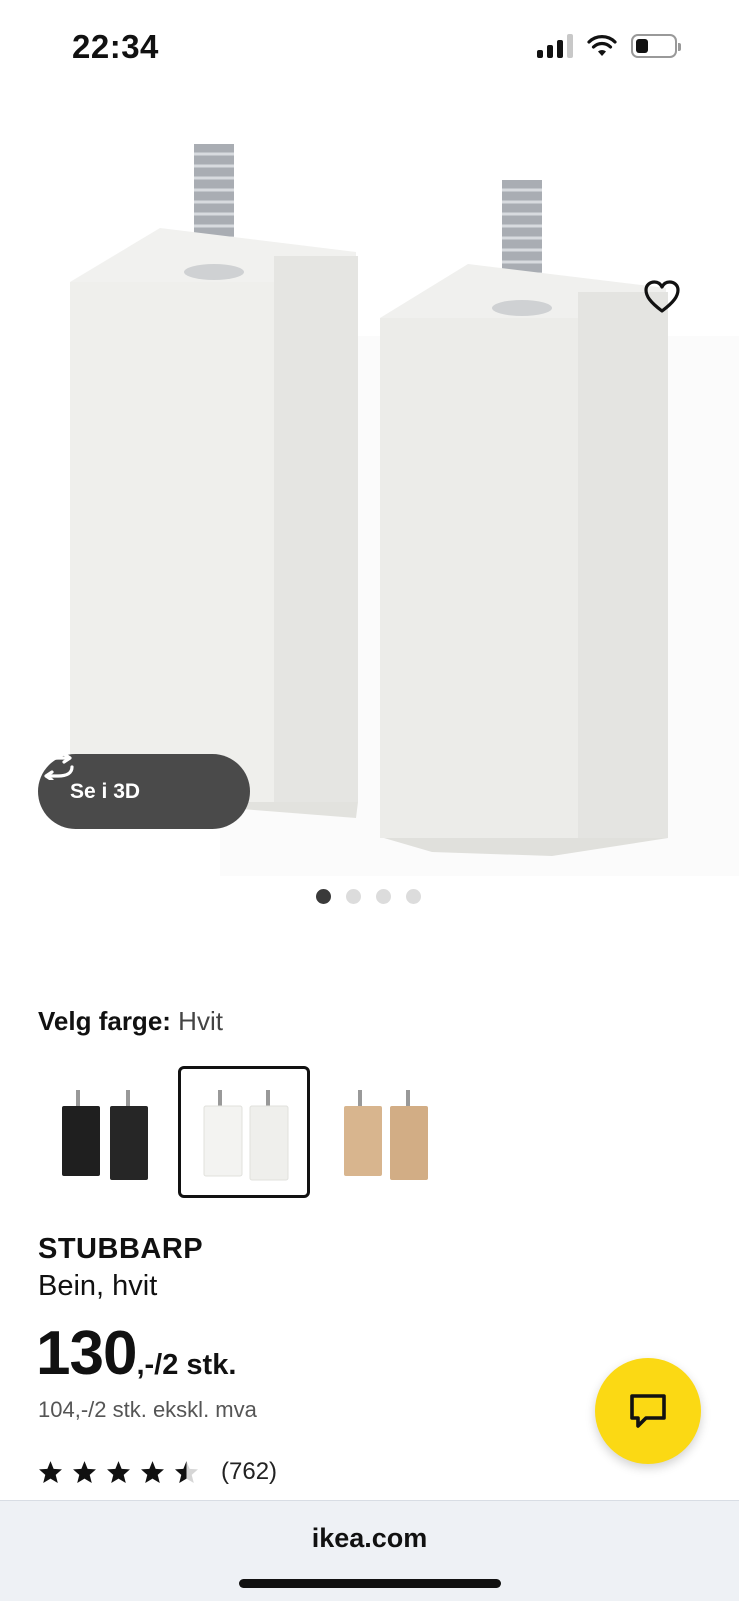  What do you see at coordinates (105, 1135) in the screenshot?
I see `black-legs-thumbnail` at bounding box center [105, 1135].